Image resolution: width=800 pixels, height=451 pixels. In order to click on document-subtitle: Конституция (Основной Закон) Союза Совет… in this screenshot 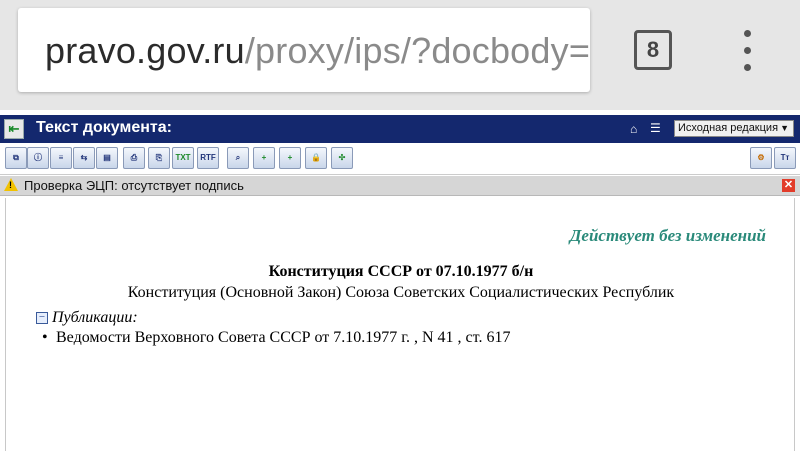, I will do `click(401, 292)`.